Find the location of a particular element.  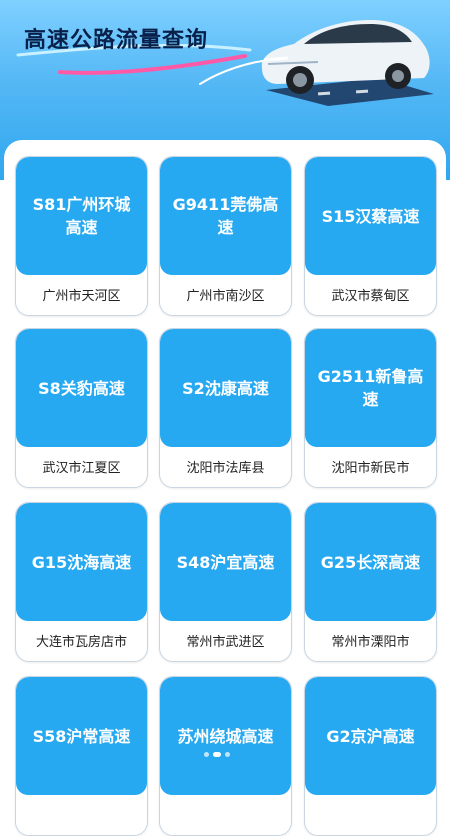

highway-card-header: G9411莞佛高速 is located at coordinates (225, 216).